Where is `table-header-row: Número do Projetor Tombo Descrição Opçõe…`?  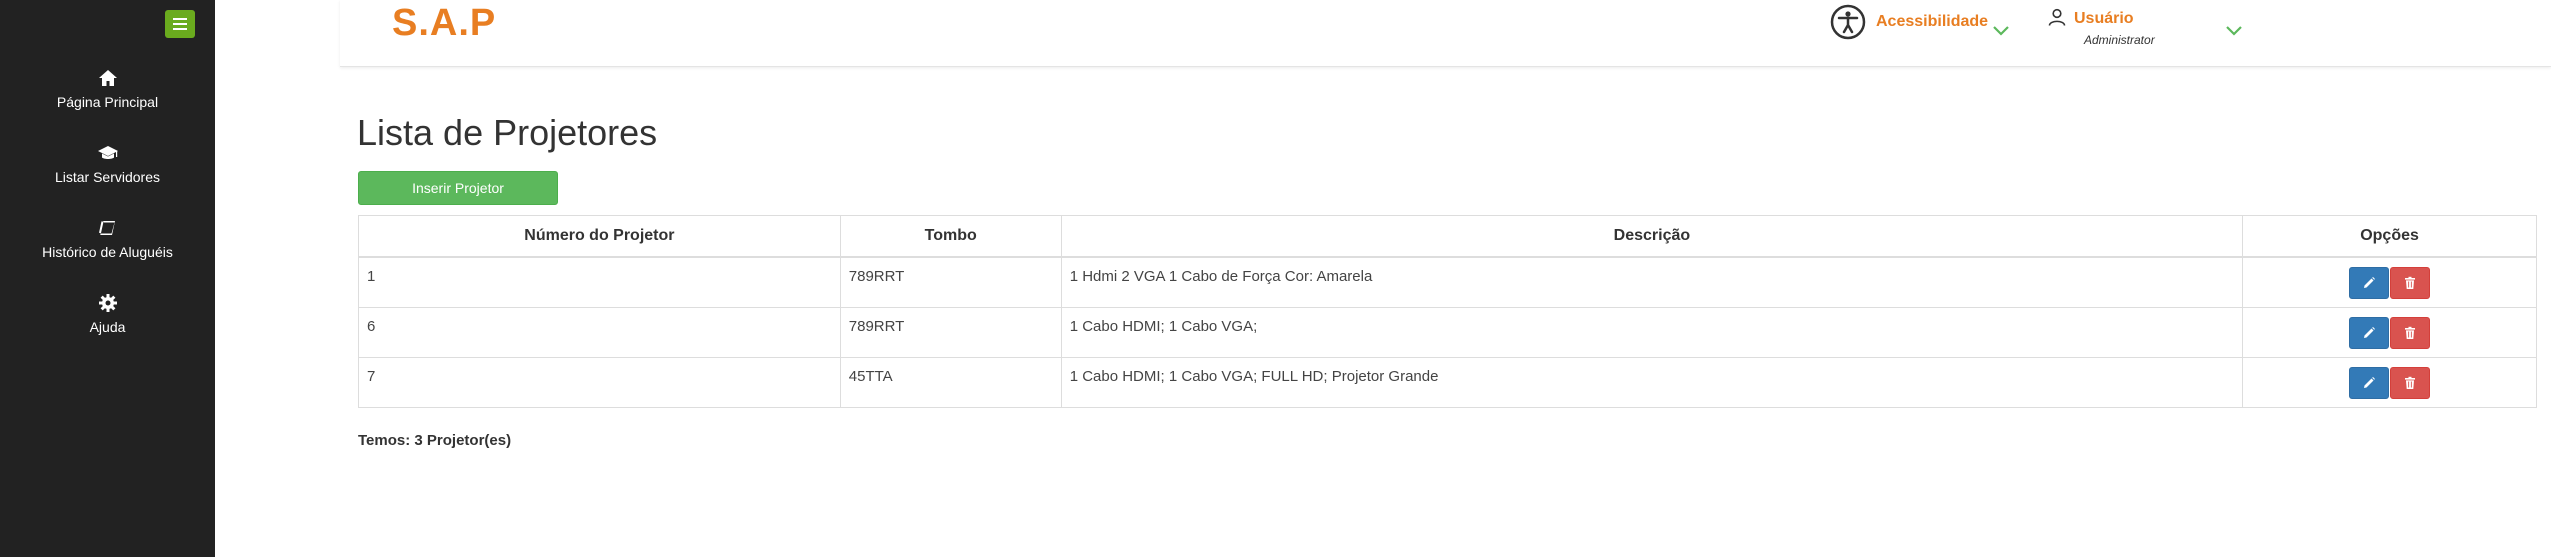
table-header-row: Número do Projetor Tombo Descrição Opçõe… is located at coordinates (1447, 236).